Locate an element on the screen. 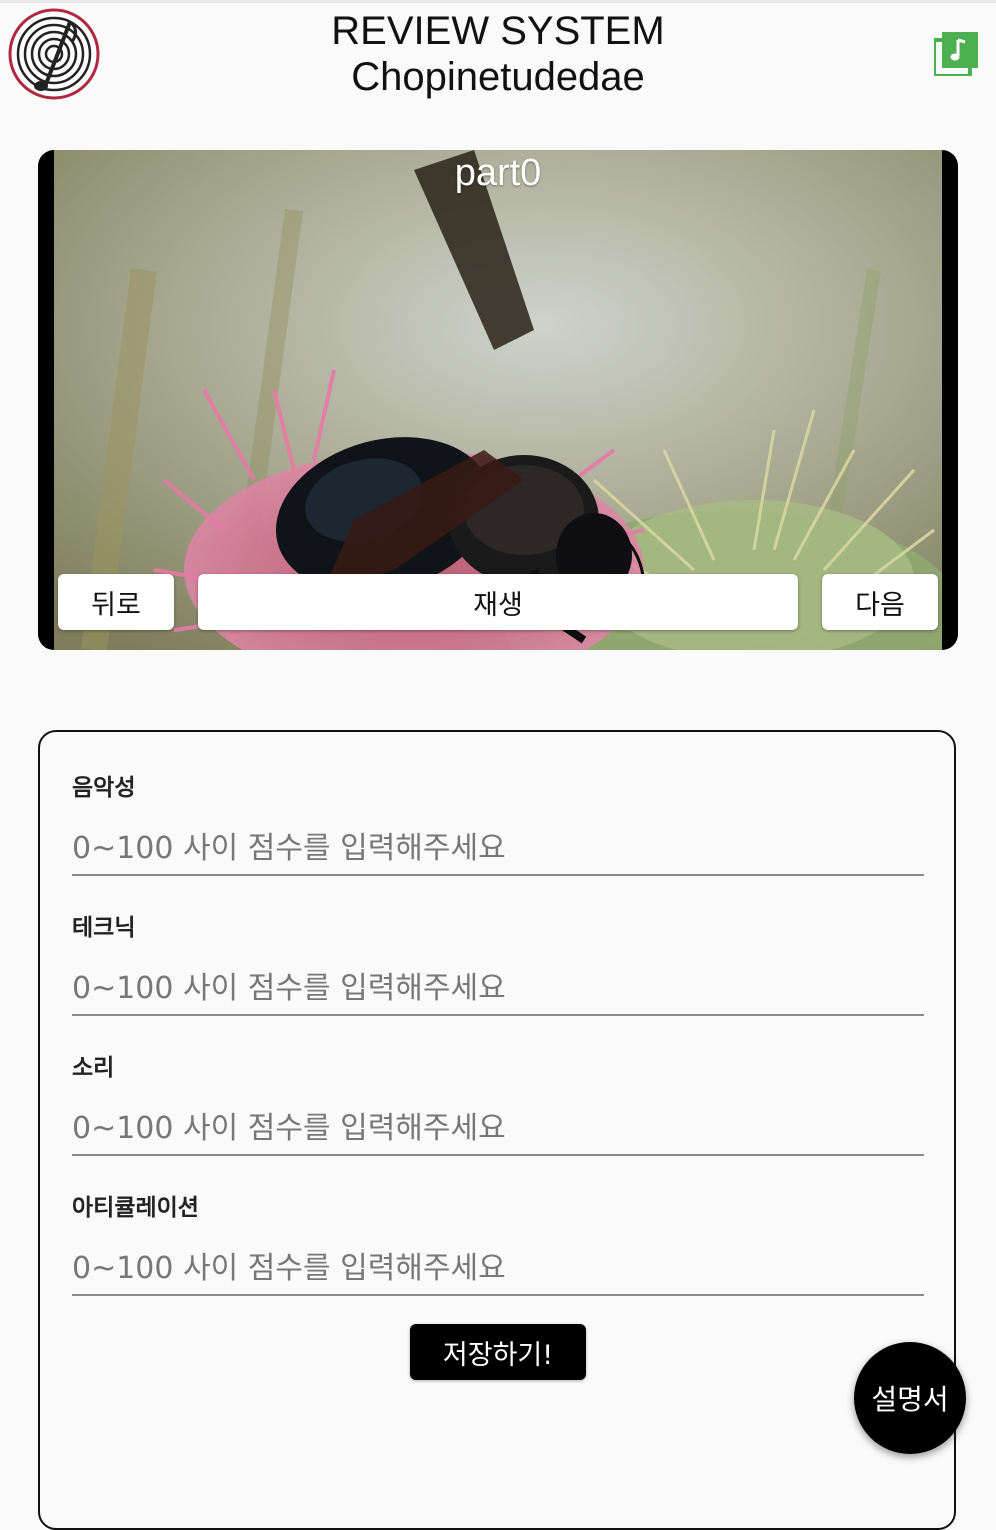 The height and width of the screenshot is (1530, 996). musicality-score-input is located at coordinates (498, 849).